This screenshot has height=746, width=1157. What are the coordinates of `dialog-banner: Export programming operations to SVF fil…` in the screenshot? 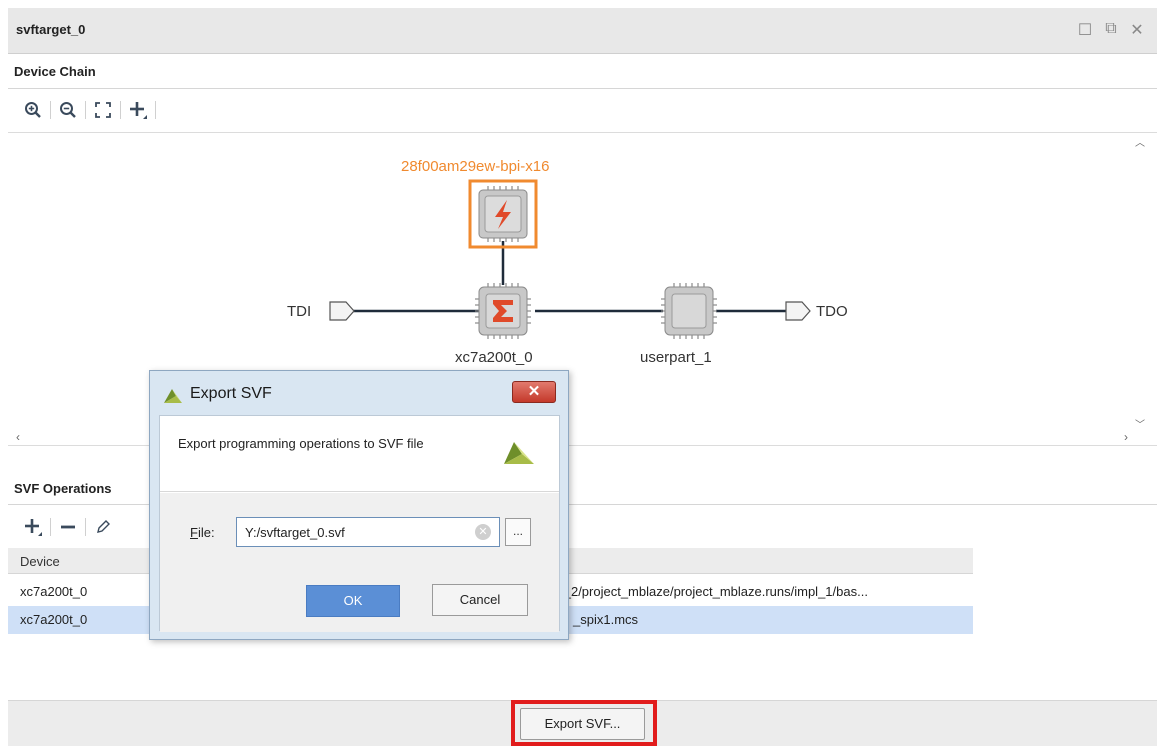 It's located at (359, 454).